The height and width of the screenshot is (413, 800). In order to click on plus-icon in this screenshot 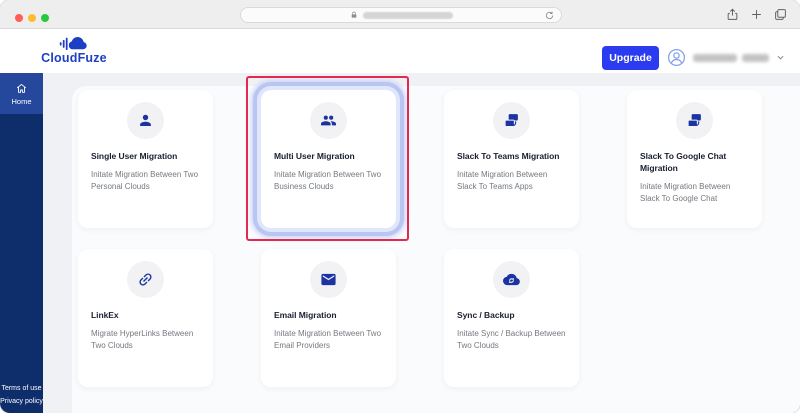, I will do `click(756, 14)`.